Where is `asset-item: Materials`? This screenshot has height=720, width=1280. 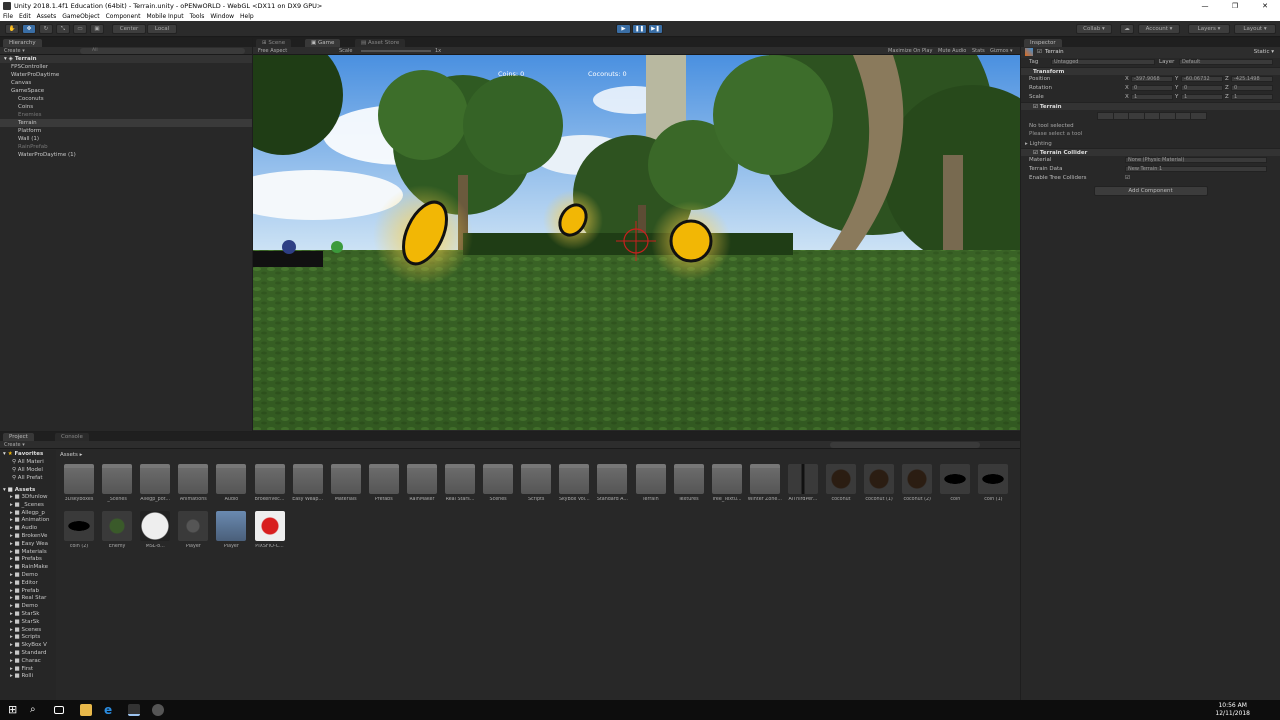
asset-item: Materials is located at coordinates (346, 487).